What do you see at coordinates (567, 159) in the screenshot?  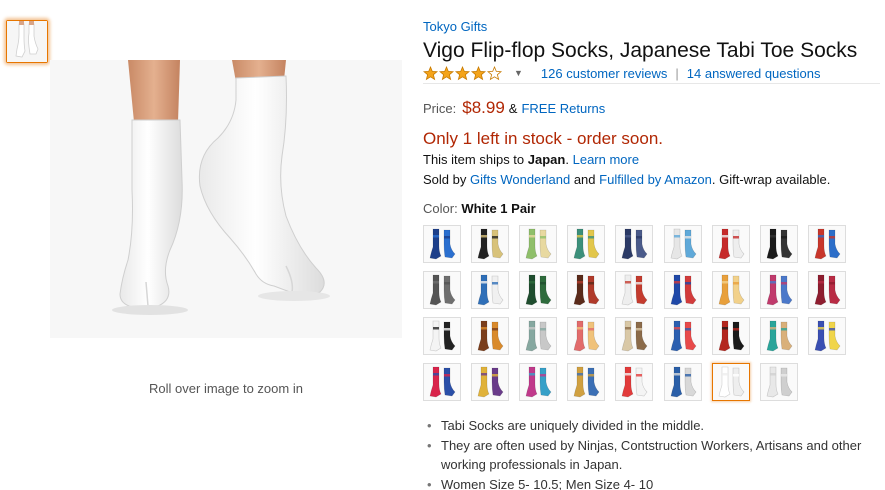 I see `ships-suffix: .` at bounding box center [567, 159].